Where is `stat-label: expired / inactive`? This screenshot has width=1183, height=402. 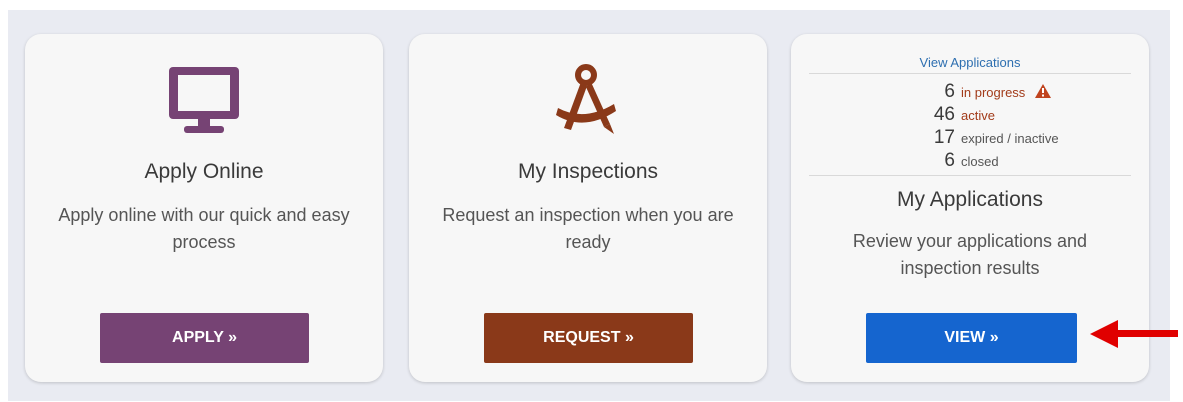 stat-label: expired / inactive is located at coordinates (1010, 138).